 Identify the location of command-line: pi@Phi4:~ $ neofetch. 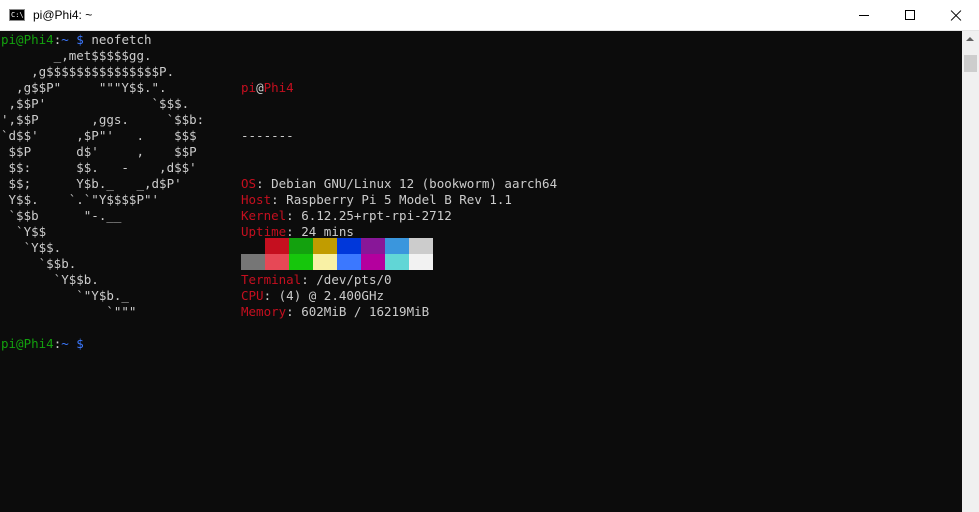
(76, 40).